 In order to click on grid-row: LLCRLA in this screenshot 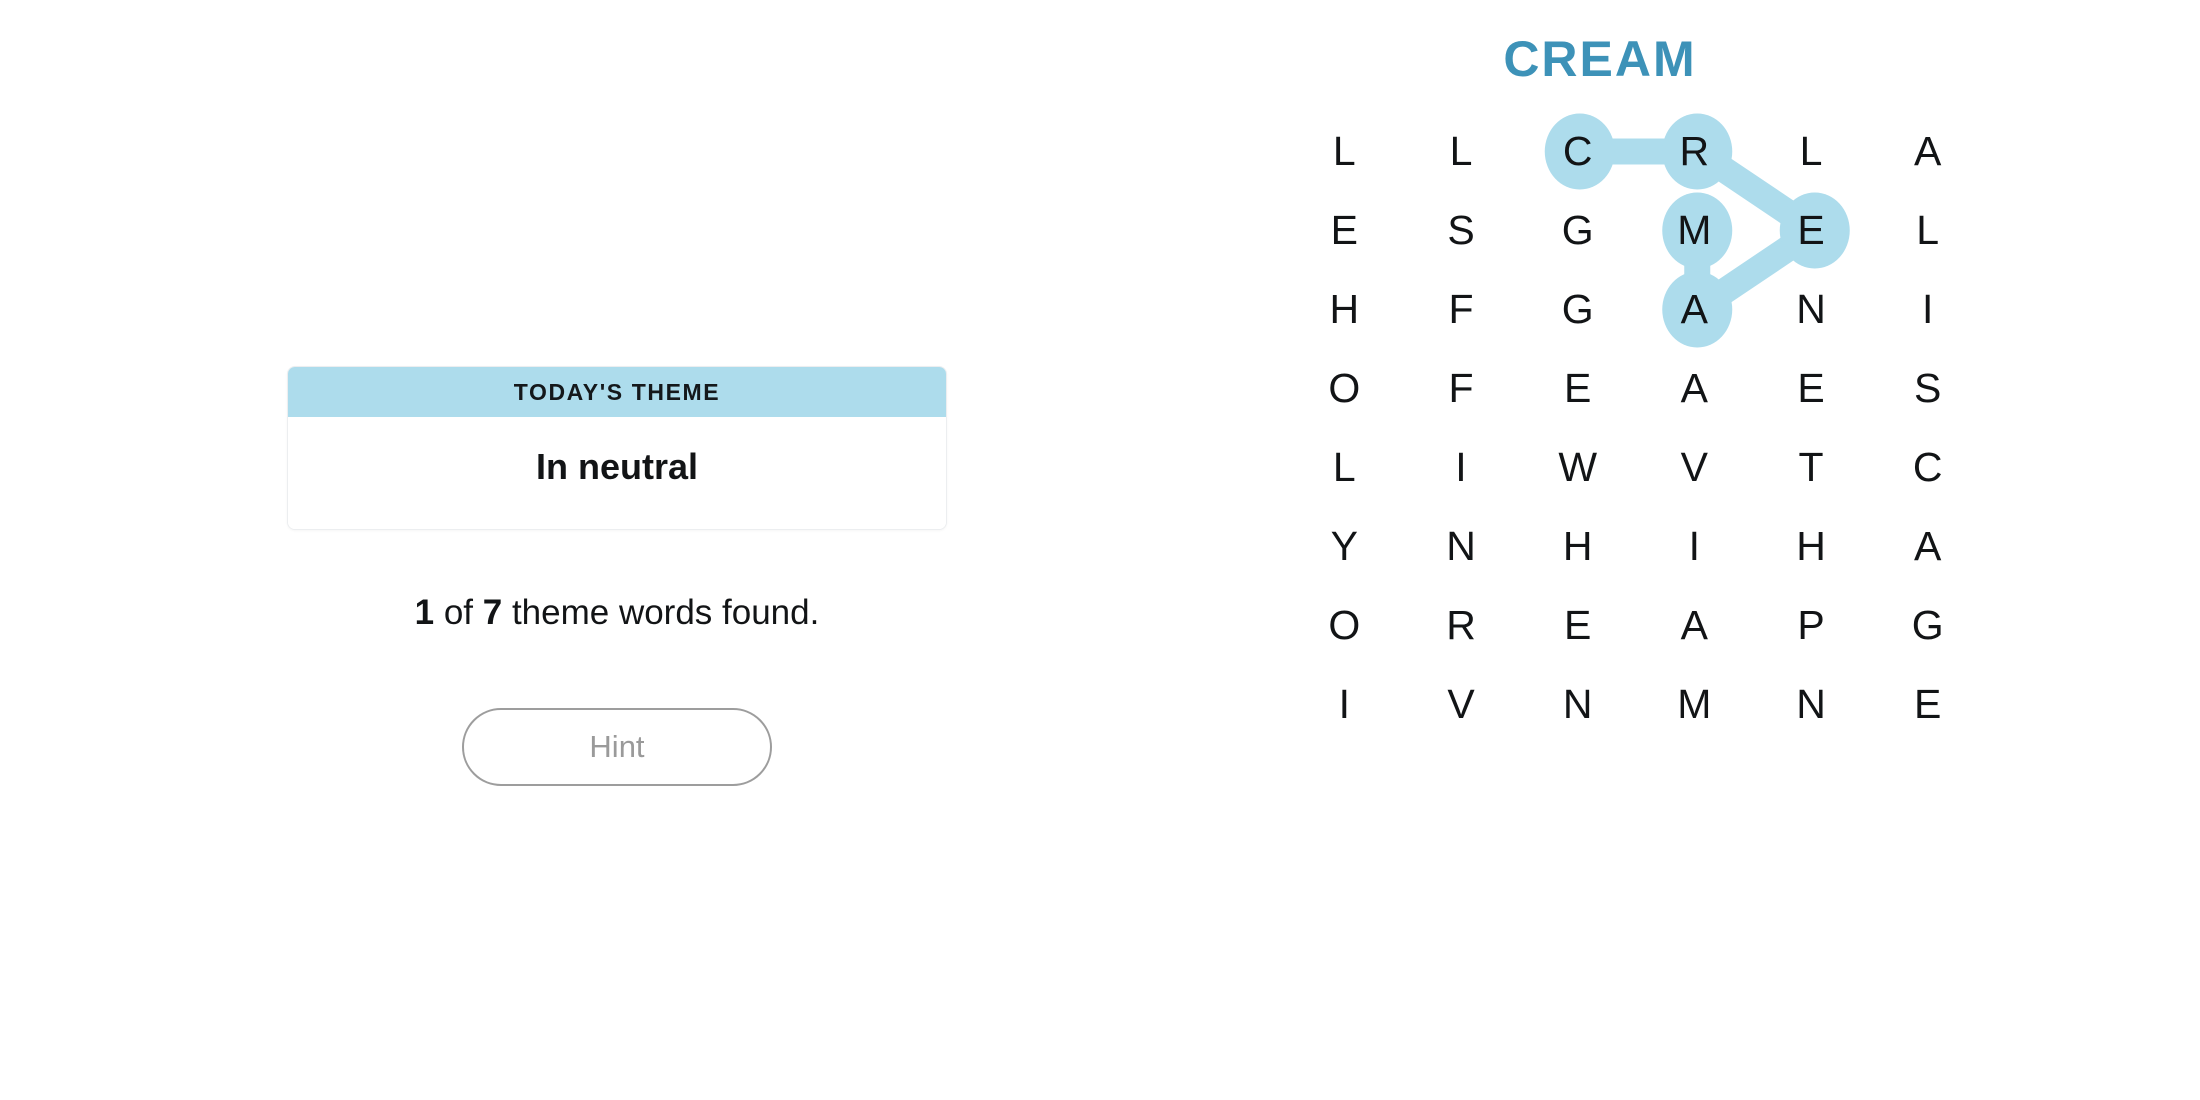, I will do `click(1636, 151)`.